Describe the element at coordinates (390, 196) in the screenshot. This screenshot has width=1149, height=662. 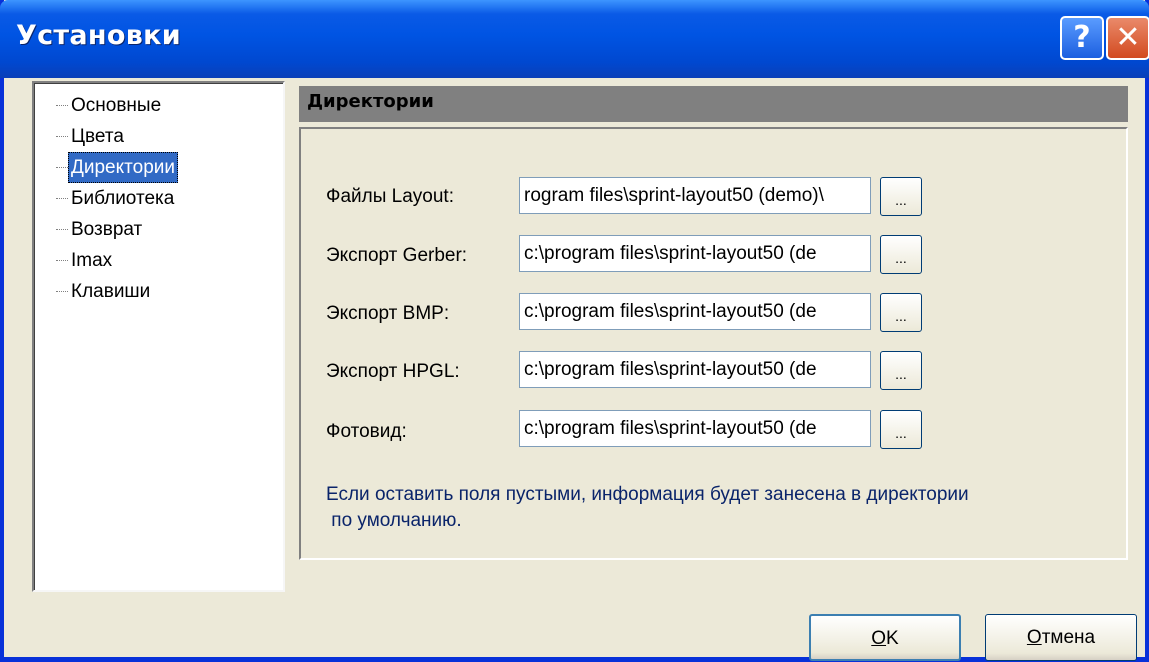
I see `layout-files-label: Файлы Layout:` at that location.